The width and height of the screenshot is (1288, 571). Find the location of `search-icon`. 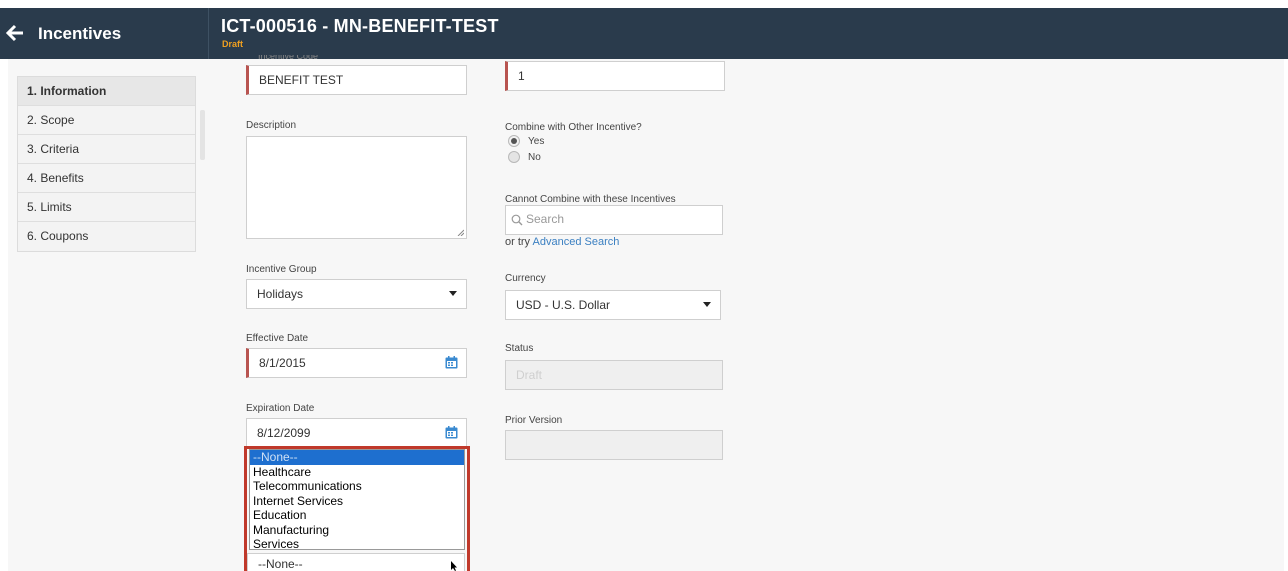

search-icon is located at coordinates (517, 220).